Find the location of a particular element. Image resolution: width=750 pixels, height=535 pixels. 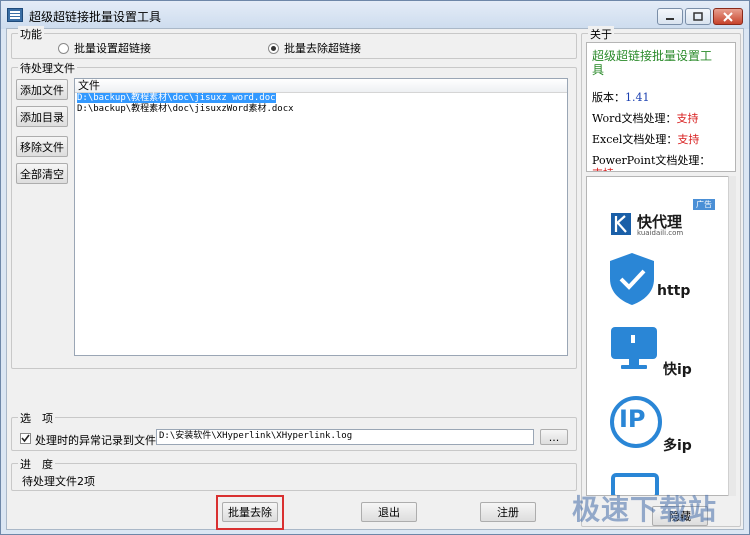

radio-remove-label: 批量去除超链接 is located at coordinates (322, 48).